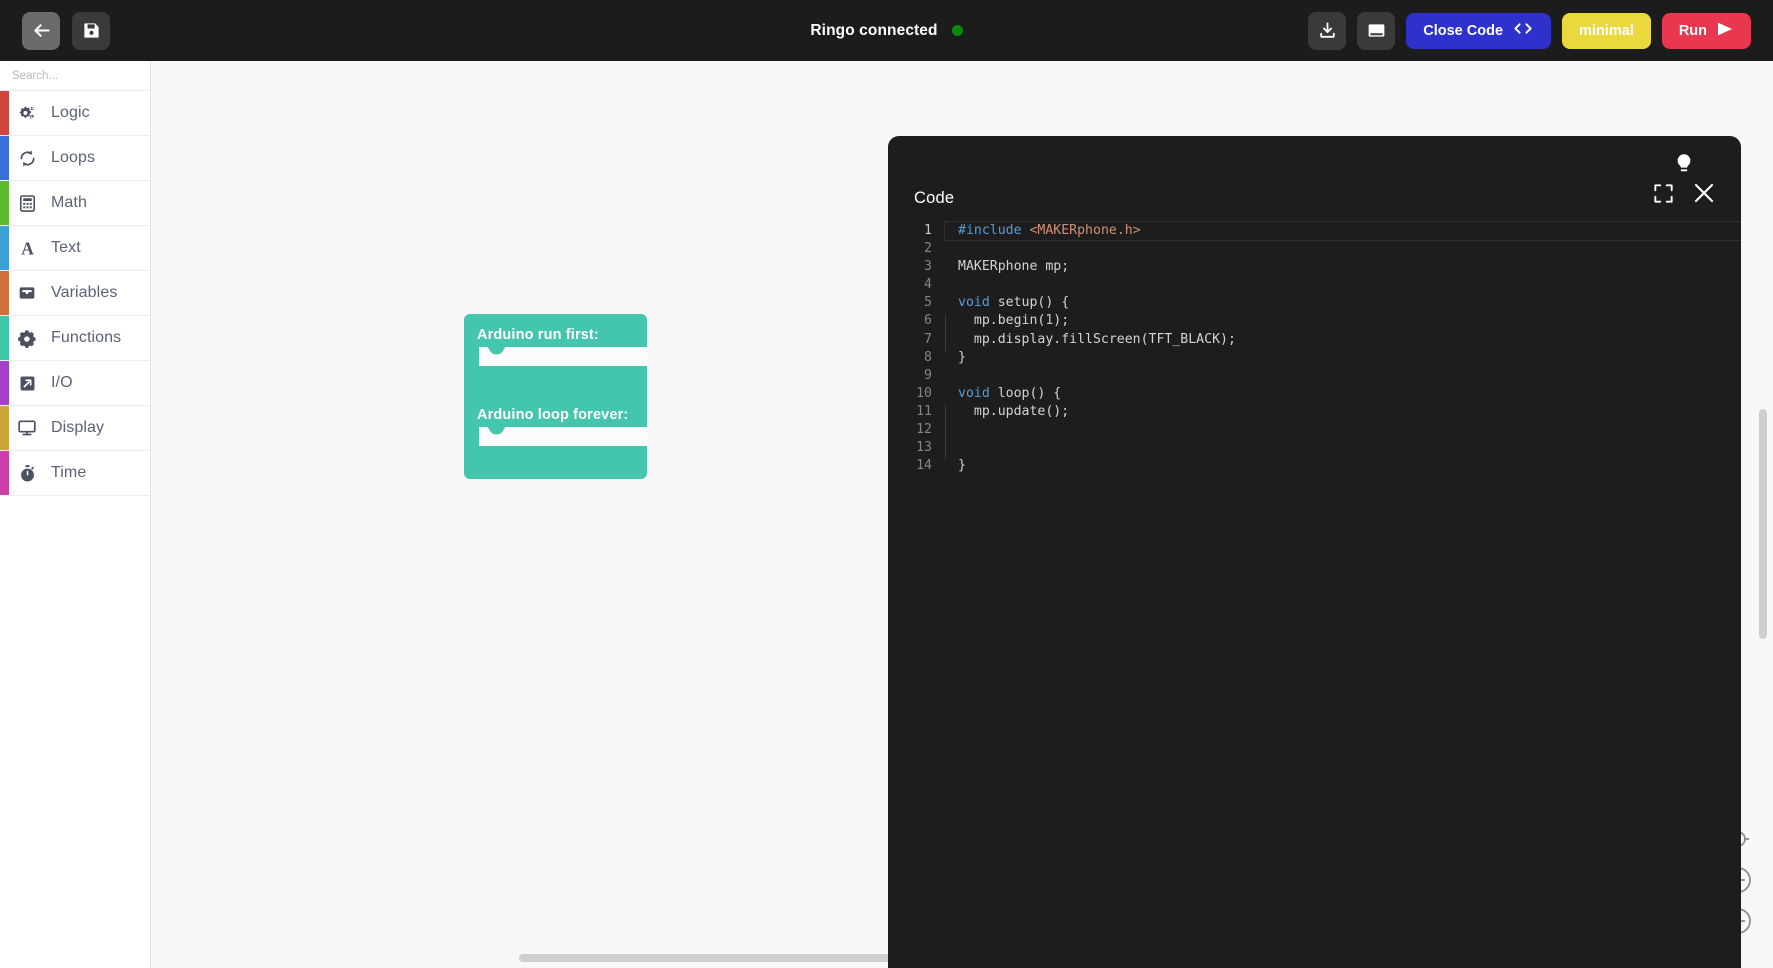 The width and height of the screenshot is (1773, 968). Describe the element at coordinates (928, 267) in the screenshot. I see `line-number: 3` at that location.